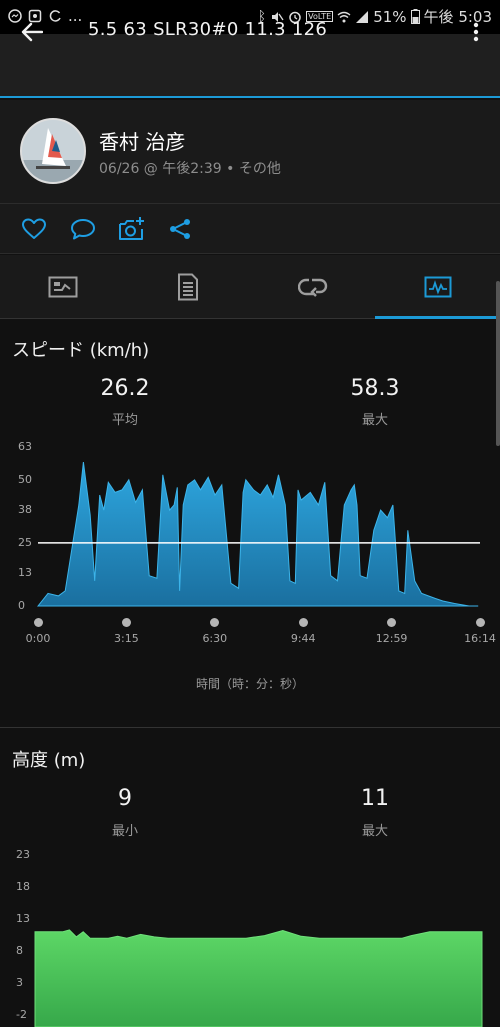 This screenshot has width=500, height=1027. I want to click on windsurf-photo, so click(53, 151).